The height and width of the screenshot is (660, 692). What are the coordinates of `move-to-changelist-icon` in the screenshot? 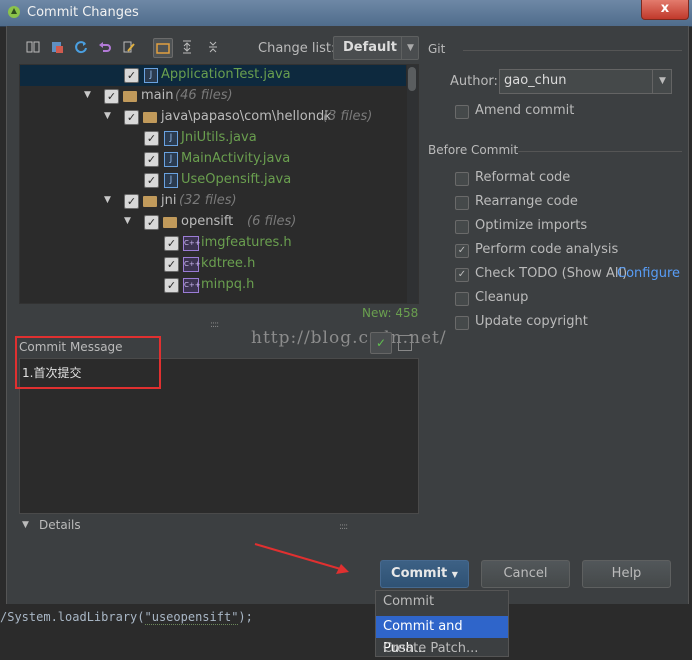 It's located at (57, 47).